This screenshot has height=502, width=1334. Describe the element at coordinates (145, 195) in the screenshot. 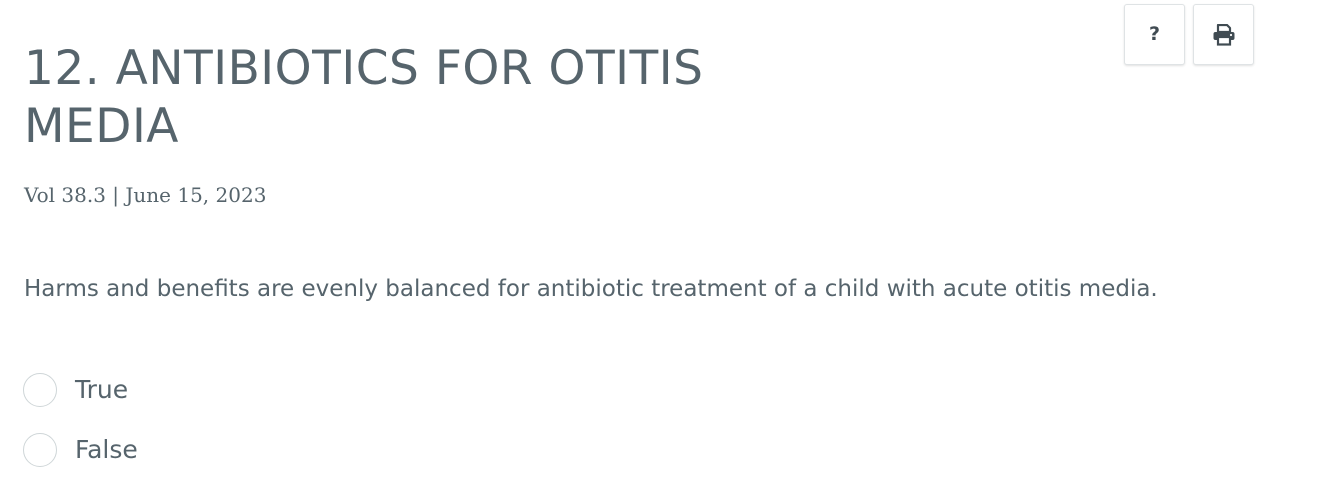

I see `issue-meta: Vol 38.3 | June 15, 2023` at that location.